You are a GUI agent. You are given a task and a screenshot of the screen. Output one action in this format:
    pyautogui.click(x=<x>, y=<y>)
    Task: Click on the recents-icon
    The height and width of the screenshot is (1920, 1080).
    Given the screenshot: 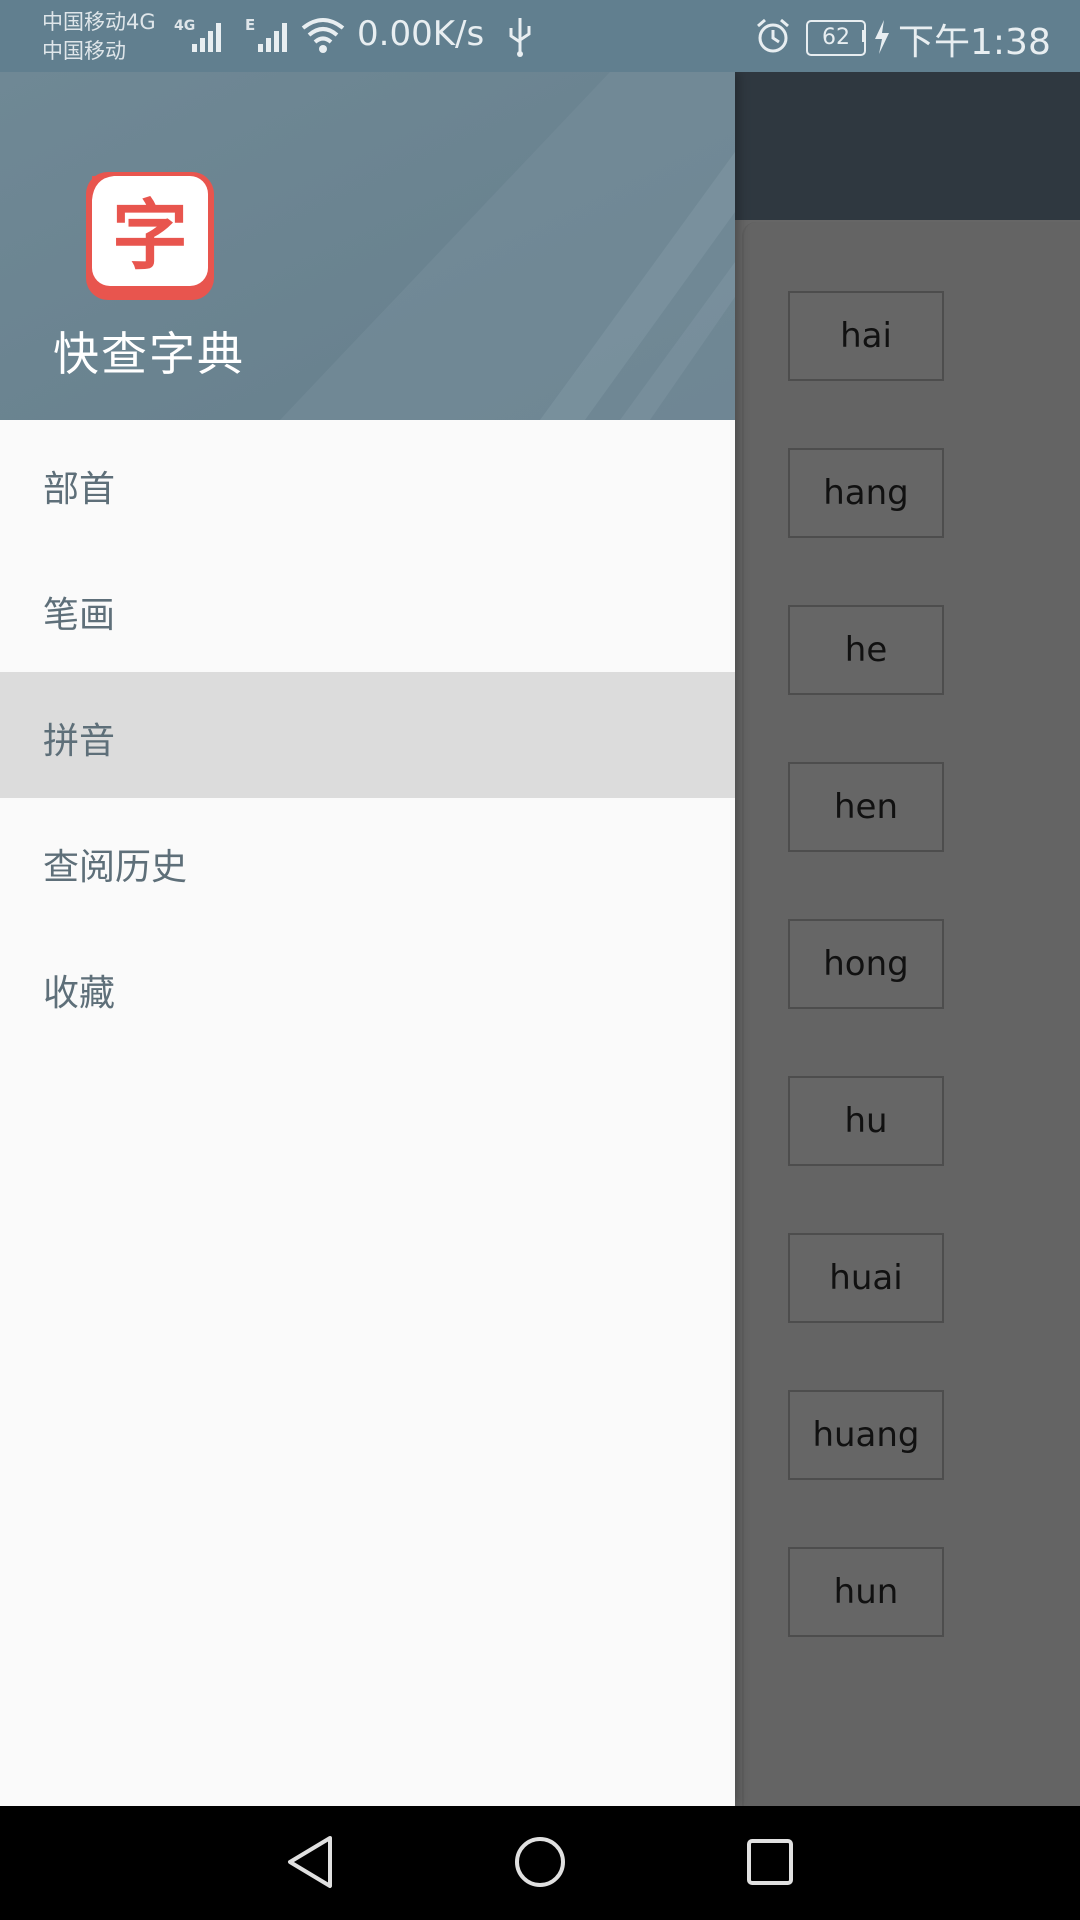 What is the action you would take?
    pyautogui.click(x=770, y=1862)
    